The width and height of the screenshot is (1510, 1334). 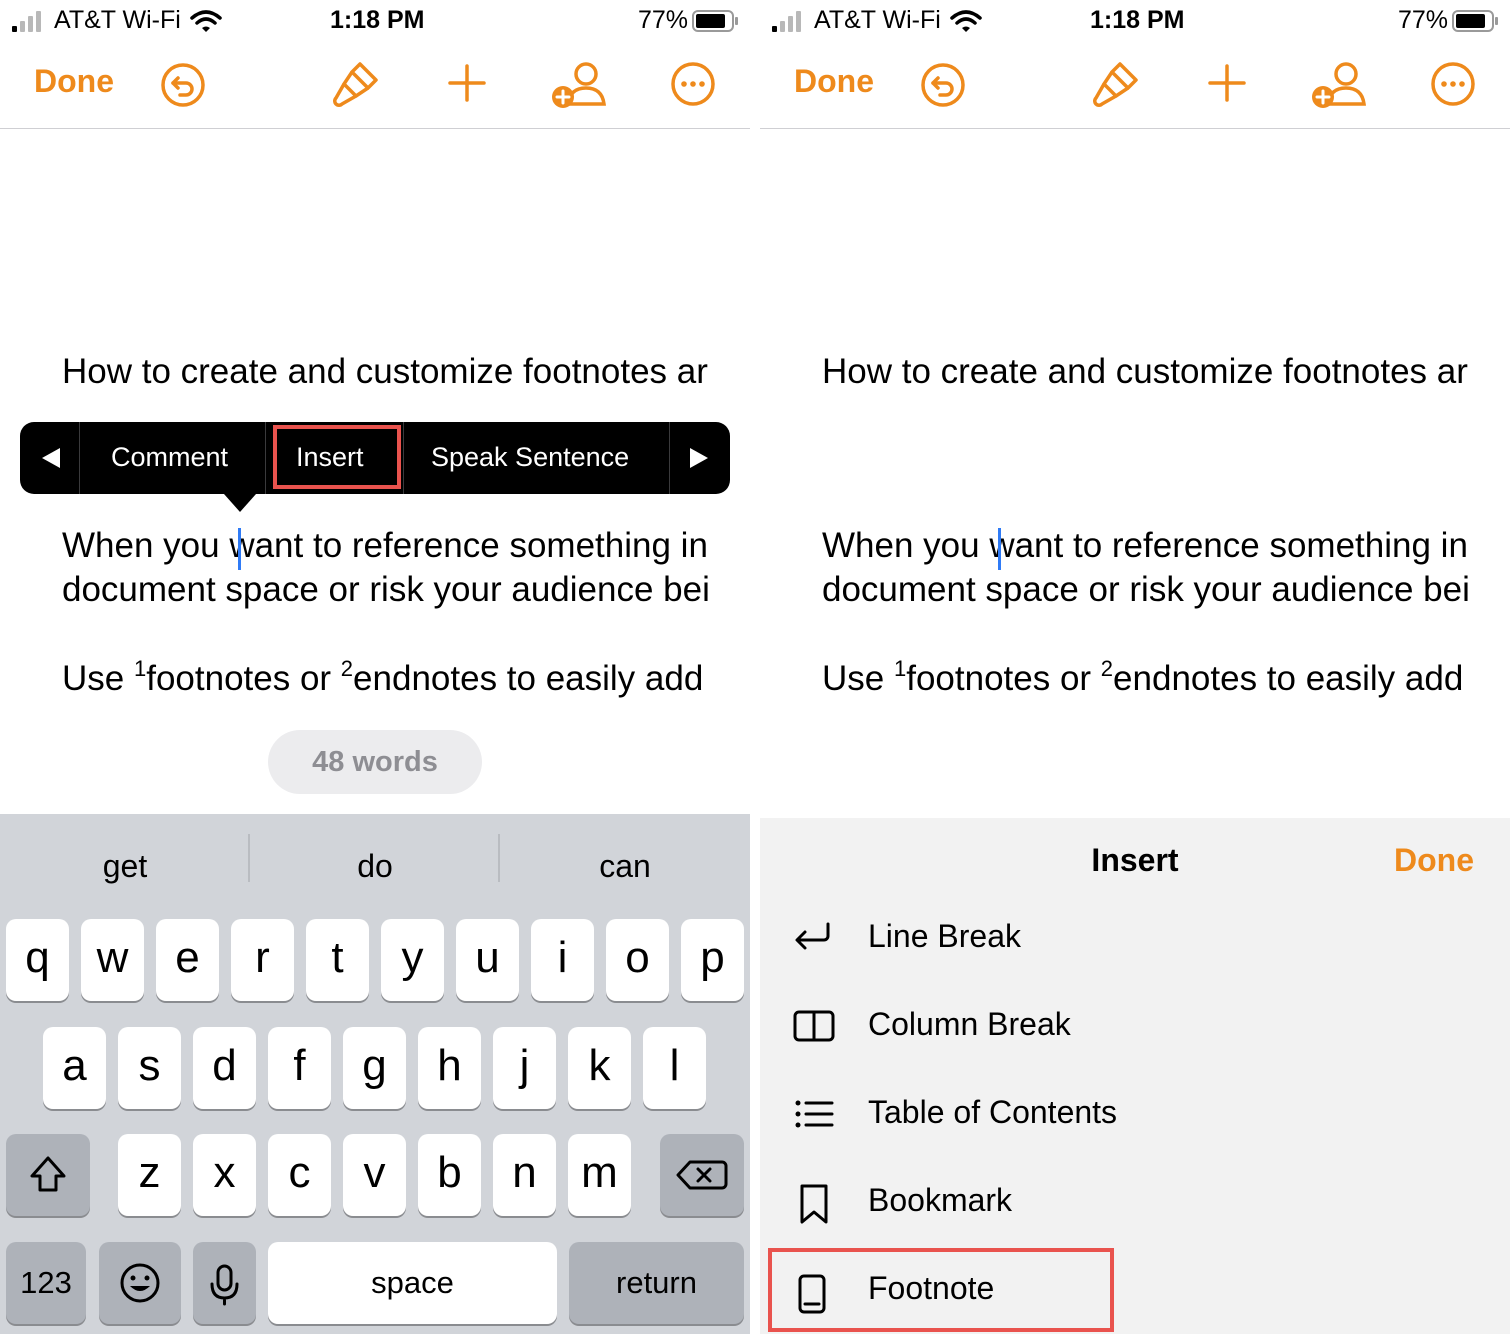 I want to click on suggestion-do: do, so click(x=375, y=866).